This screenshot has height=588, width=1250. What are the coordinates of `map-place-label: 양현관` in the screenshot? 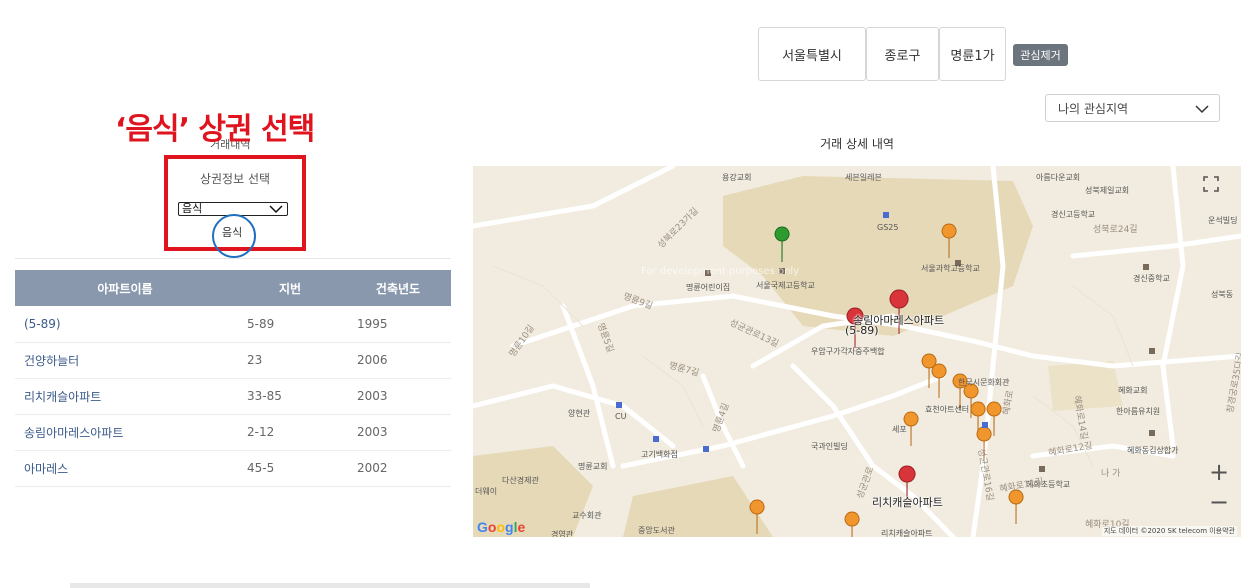 It's located at (579, 413).